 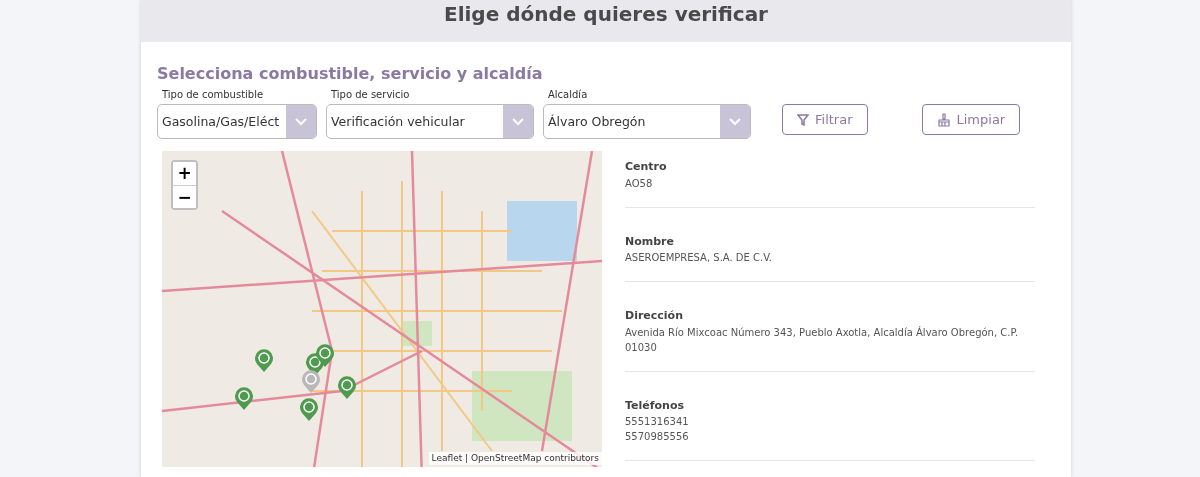 I want to click on detail-value: ASEROEMPRESA, S.A. DE C.V., so click(x=699, y=258).